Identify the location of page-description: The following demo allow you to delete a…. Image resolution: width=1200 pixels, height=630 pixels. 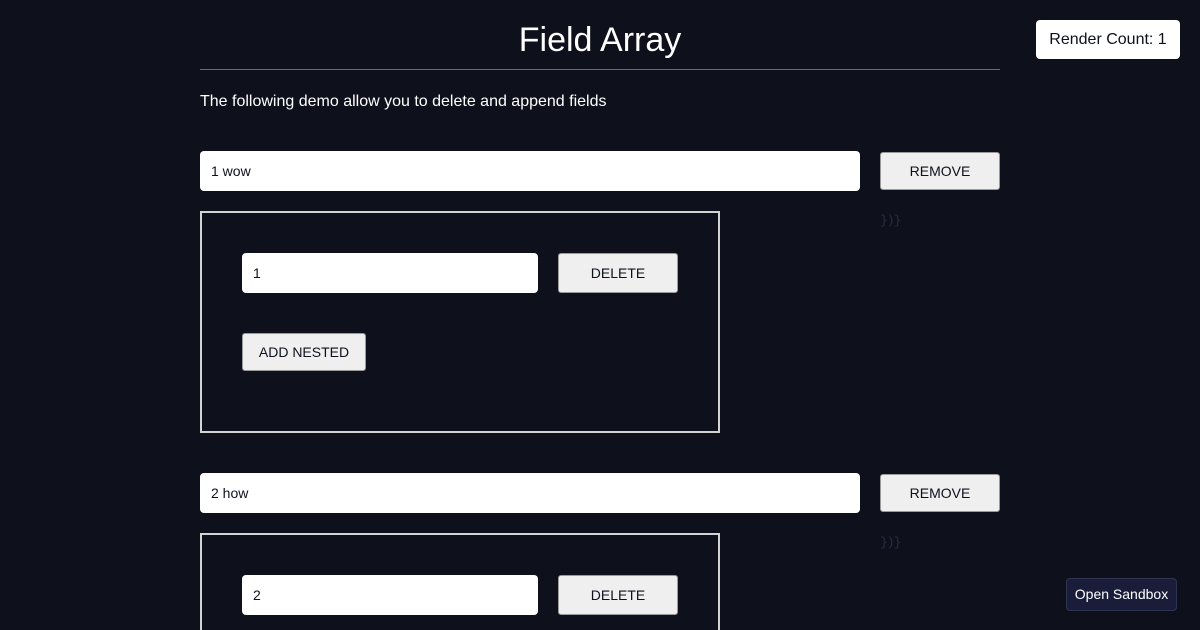
(403, 101).